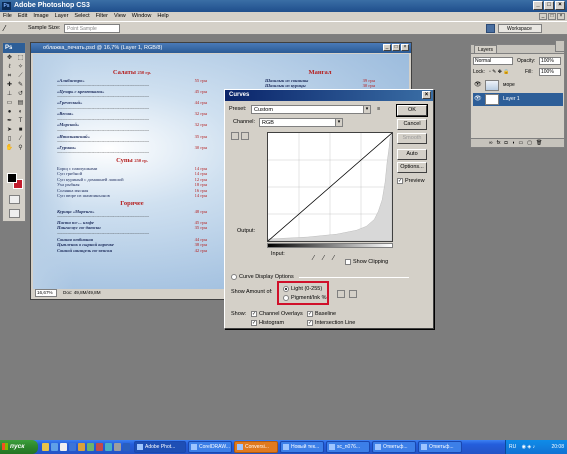  Describe the element at coordinates (549, 5) in the screenshot. I see `maximize-button: □` at that location.